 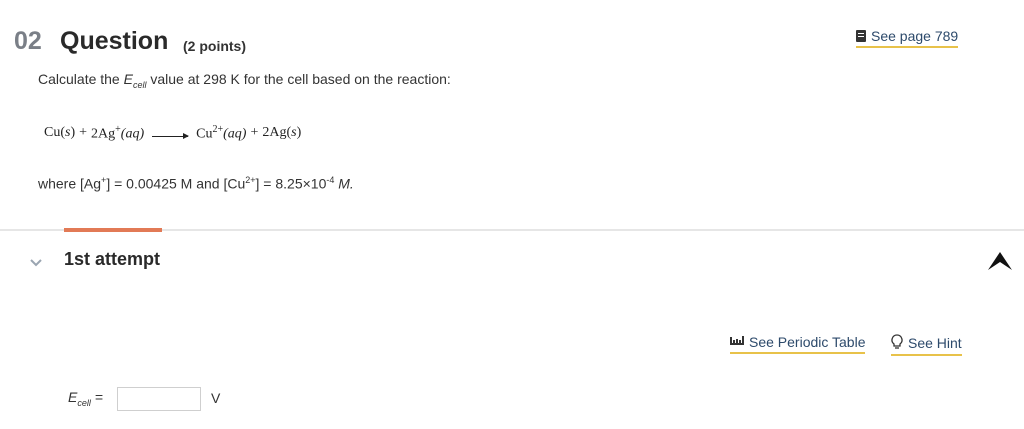 What do you see at coordinates (935, 343) in the screenshot?
I see `hint-label: See Hint` at bounding box center [935, 343].